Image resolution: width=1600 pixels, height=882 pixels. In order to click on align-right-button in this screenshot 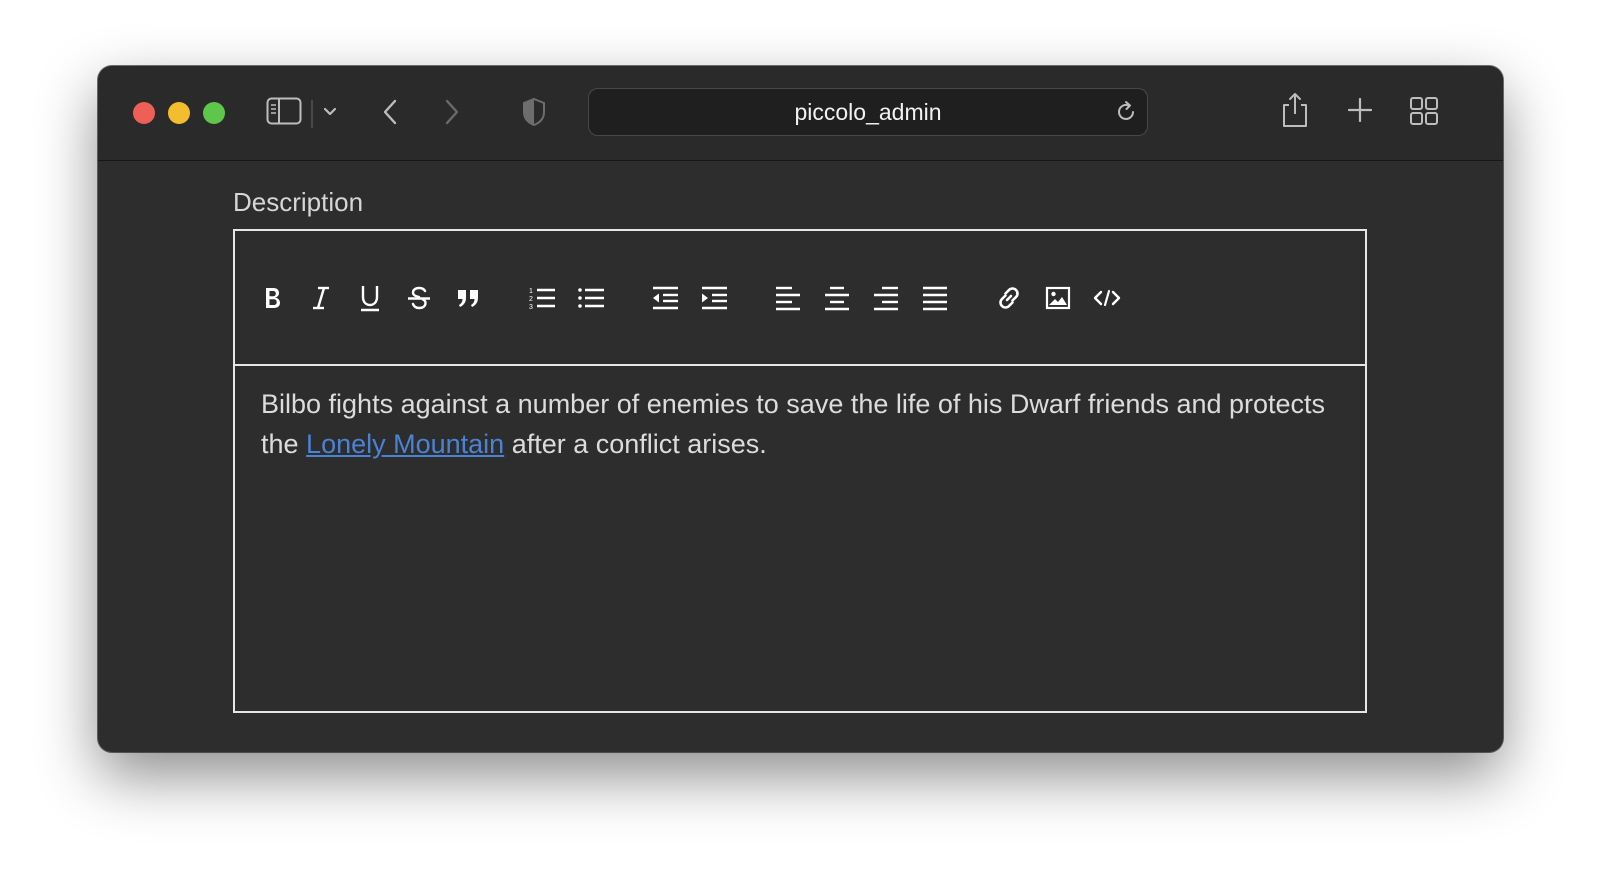, I will do `click(886, 298)`.